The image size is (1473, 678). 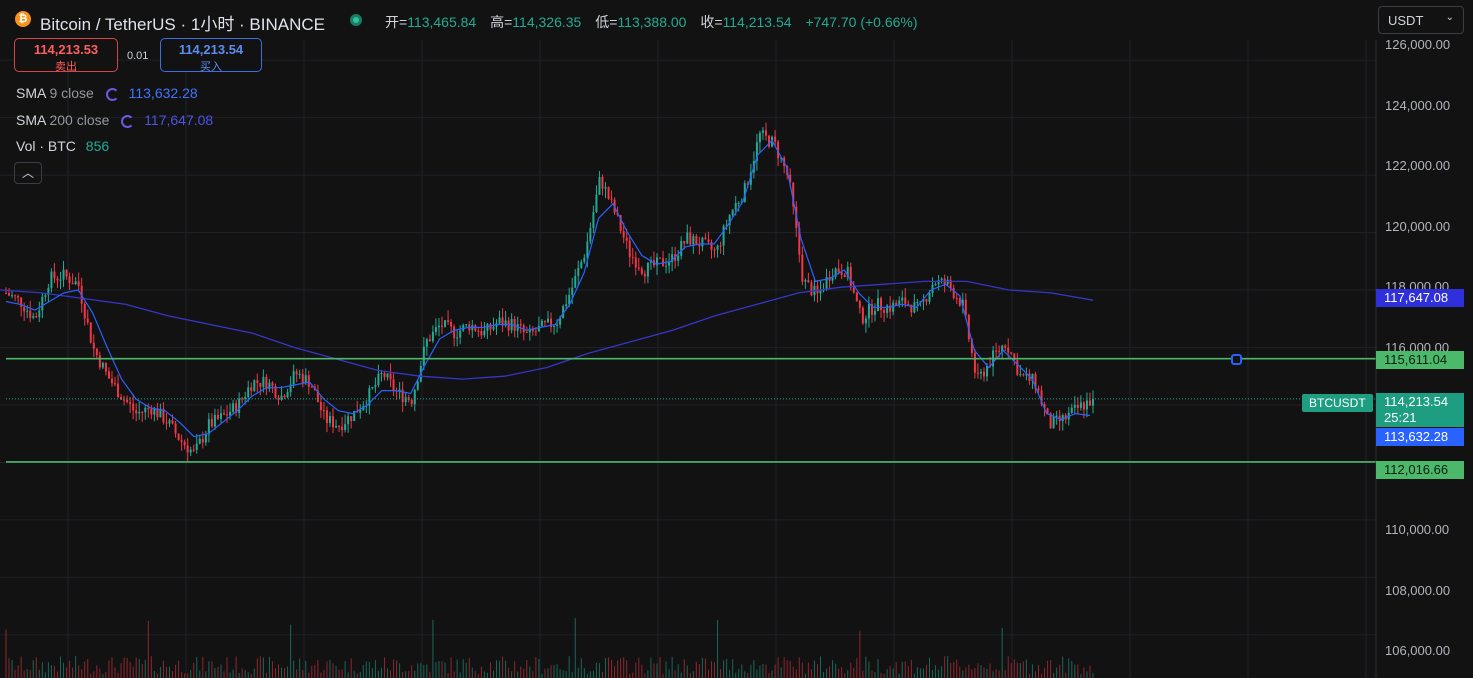 I want to click on collapse-legend-button: ︿, so click(x=28, y=173).